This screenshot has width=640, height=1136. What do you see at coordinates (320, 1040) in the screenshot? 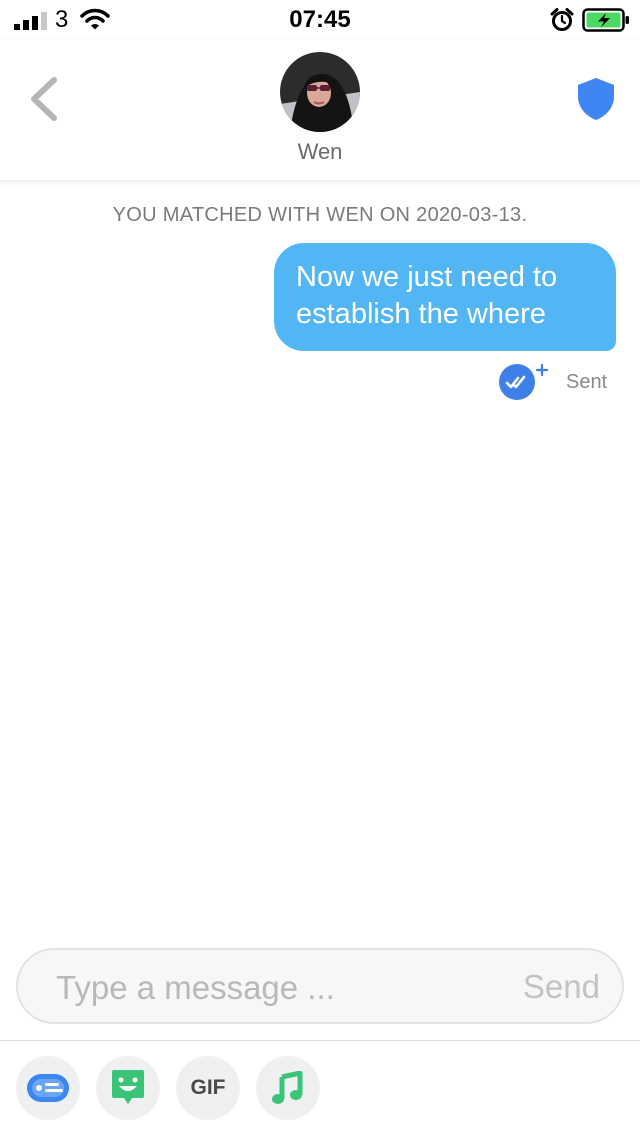
I see `toolbar-divider` at bounding box center [320, 1040].